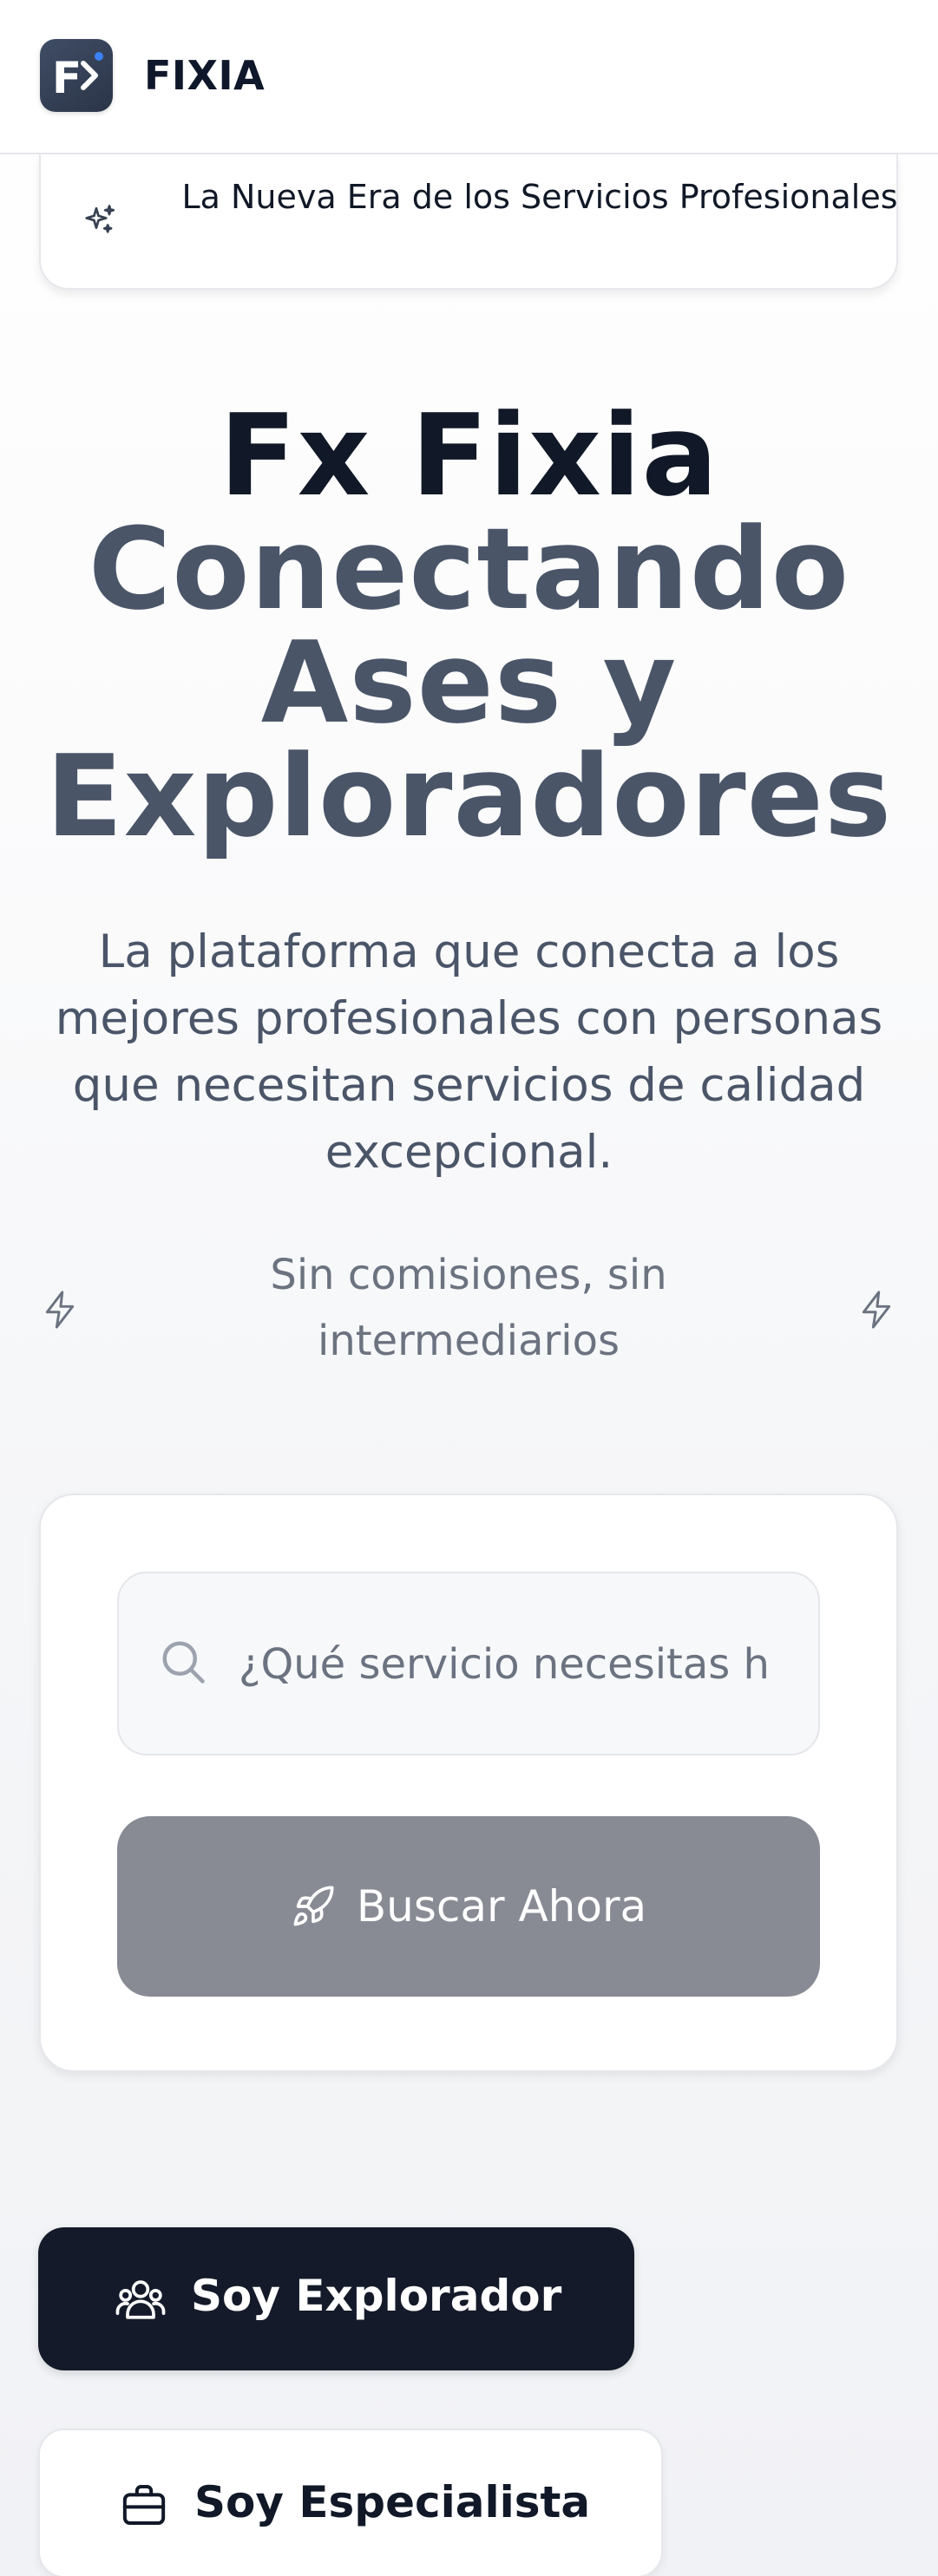 The width and height of the screenshot is (938, 2576). Describe the element at coordinates (469, 682) in the screenshot. I see `hero-title-tagline: Conectando Ases y Exploradores` at that location.